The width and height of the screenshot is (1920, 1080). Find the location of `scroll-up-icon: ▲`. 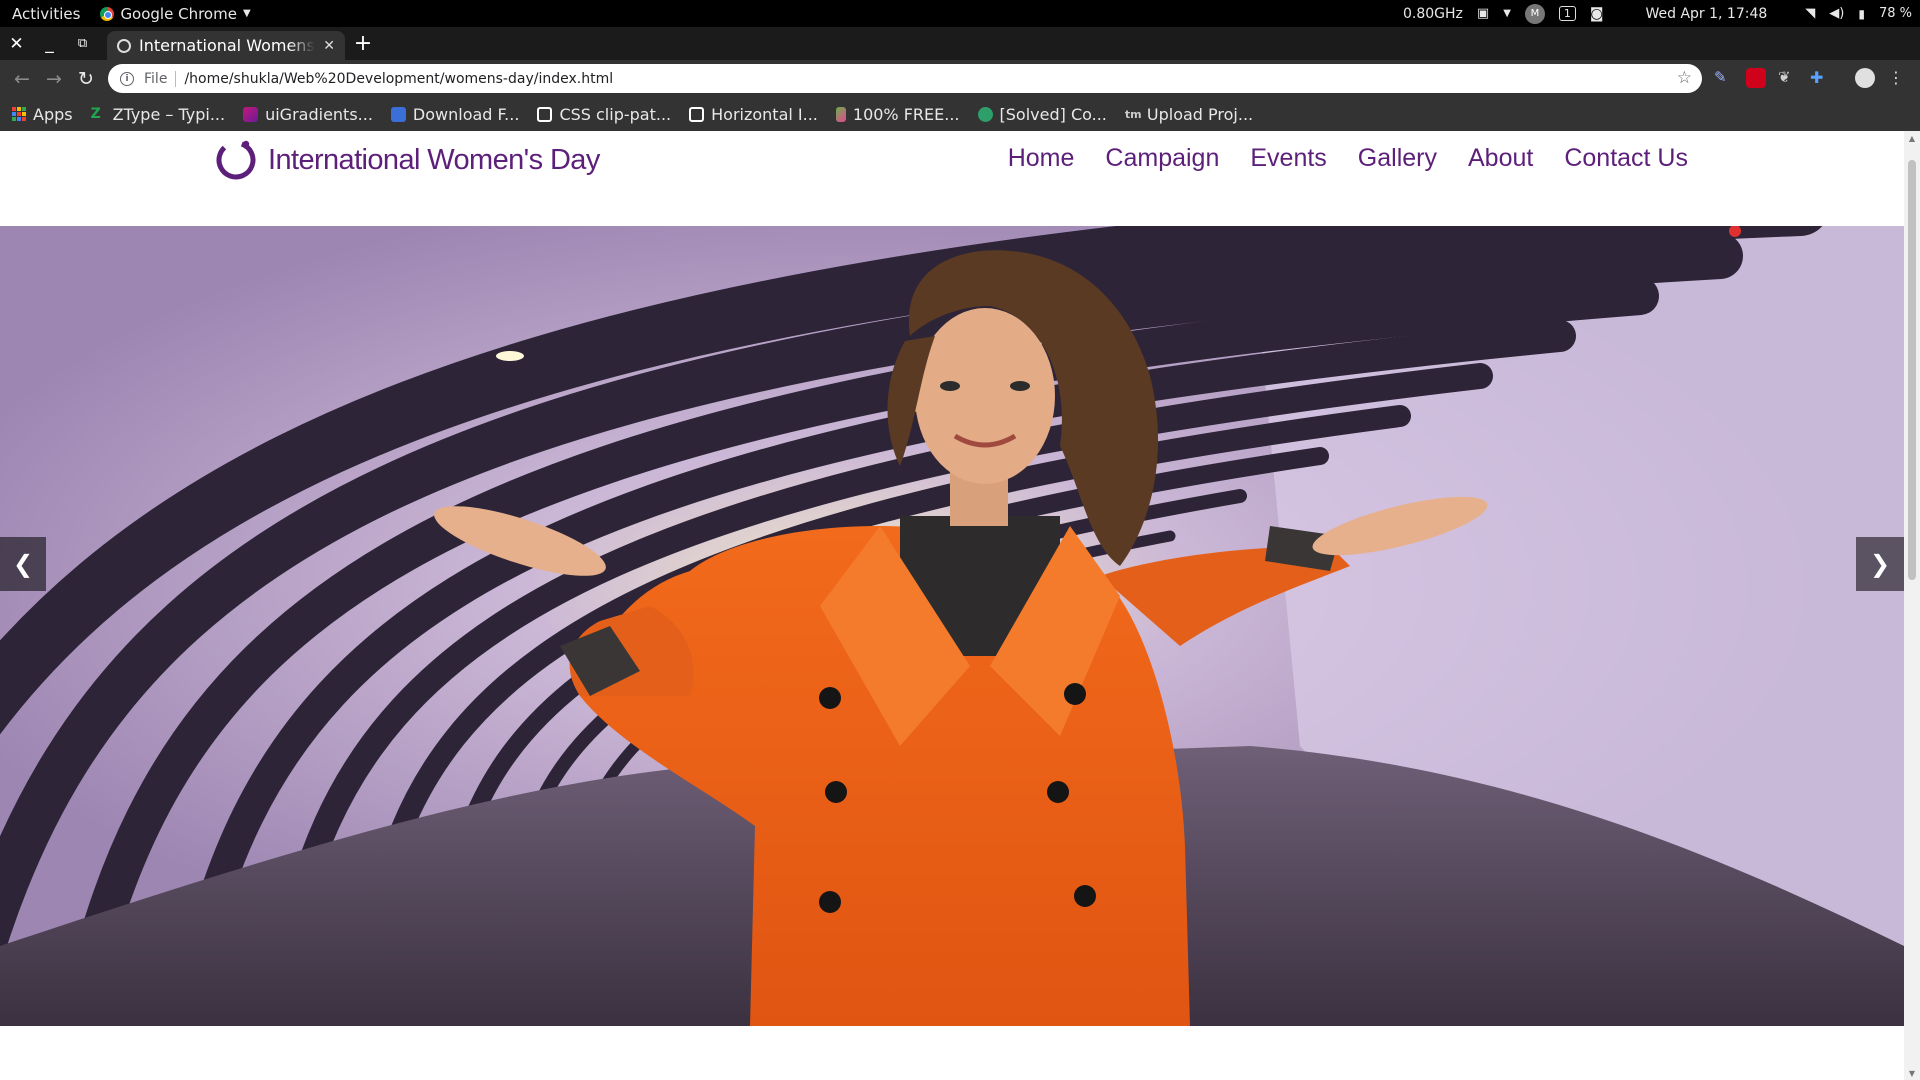

scroll-up-icon: ▲ is located at coordinates (1912, 138).